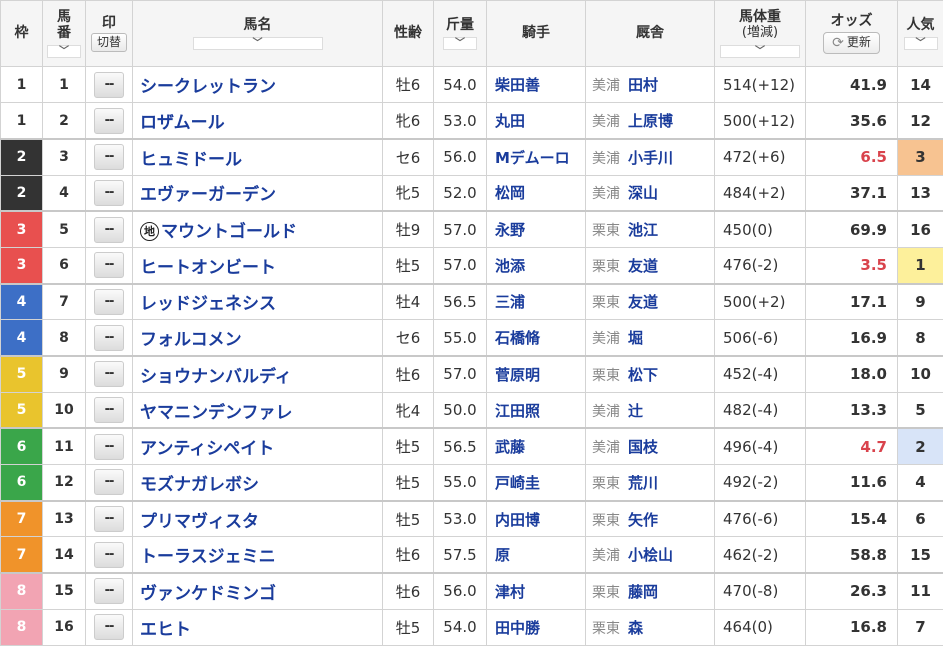 The height and width of the screenshot is (646, 943). Describe the element at coordinates (257, 156) in the screenshot. I see `horse-name-link: ヒュミドール` at that location.